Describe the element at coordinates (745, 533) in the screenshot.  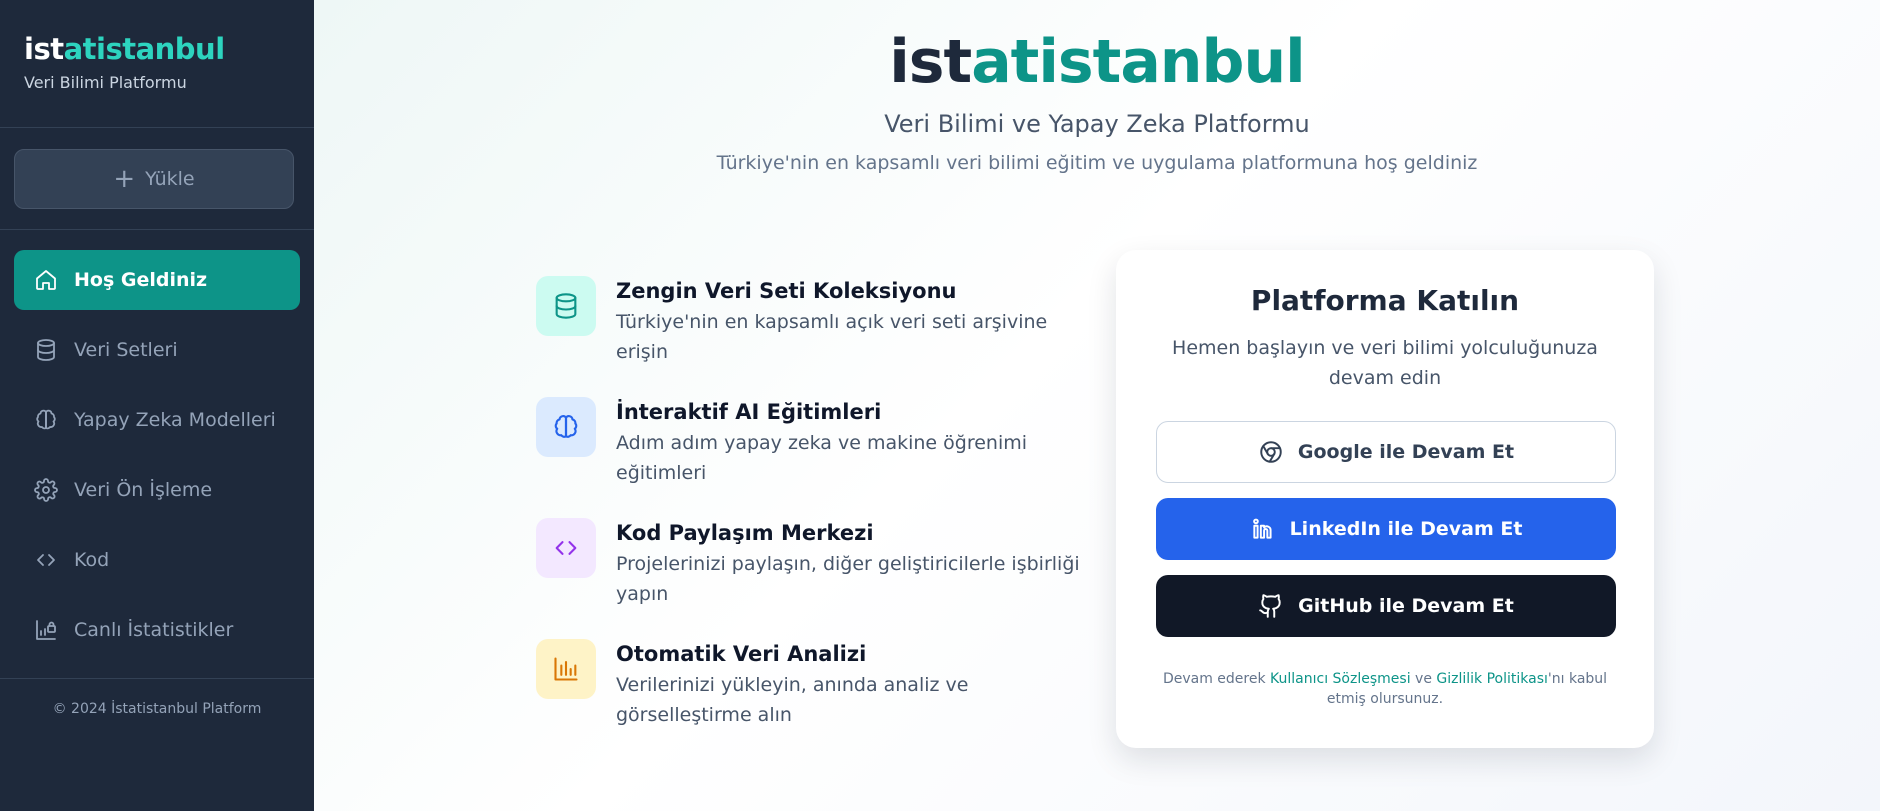
I see `feature-title: Kod Paylaşım Merkezi` at that location.